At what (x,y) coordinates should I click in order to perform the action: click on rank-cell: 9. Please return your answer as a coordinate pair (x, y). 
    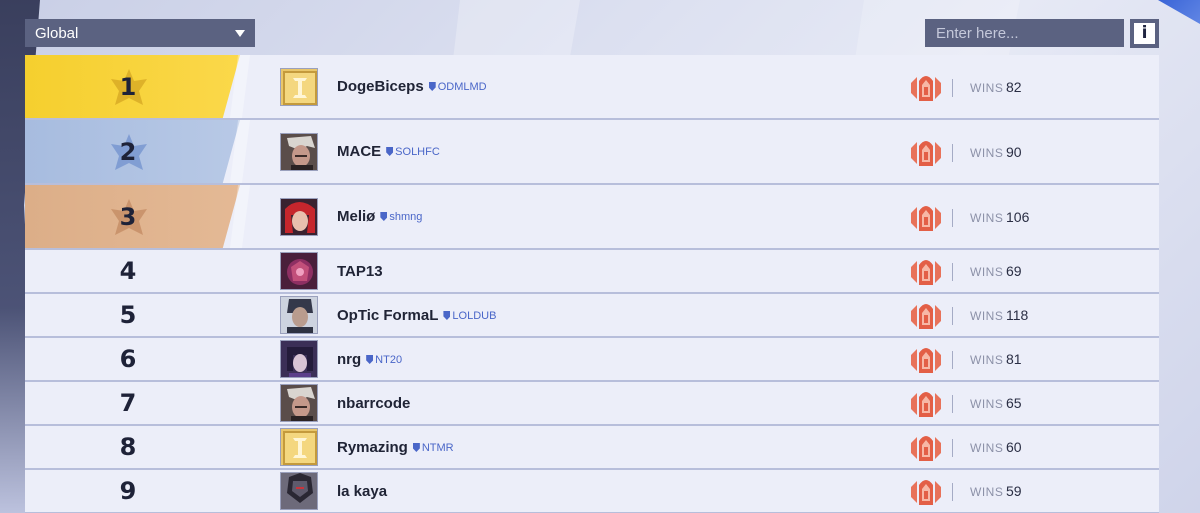
    Looking at the image, I should click on (132, 491).